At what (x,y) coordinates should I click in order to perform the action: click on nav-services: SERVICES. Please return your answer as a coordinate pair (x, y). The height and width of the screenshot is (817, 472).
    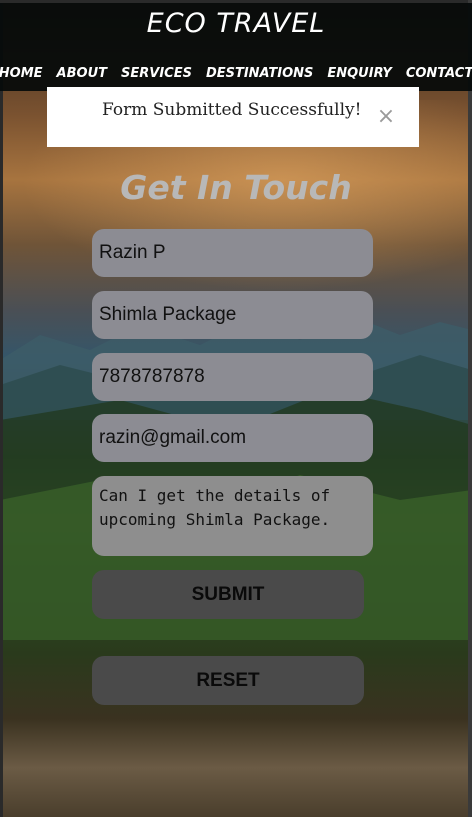
    Looking at the image, I should click on (156, 73).